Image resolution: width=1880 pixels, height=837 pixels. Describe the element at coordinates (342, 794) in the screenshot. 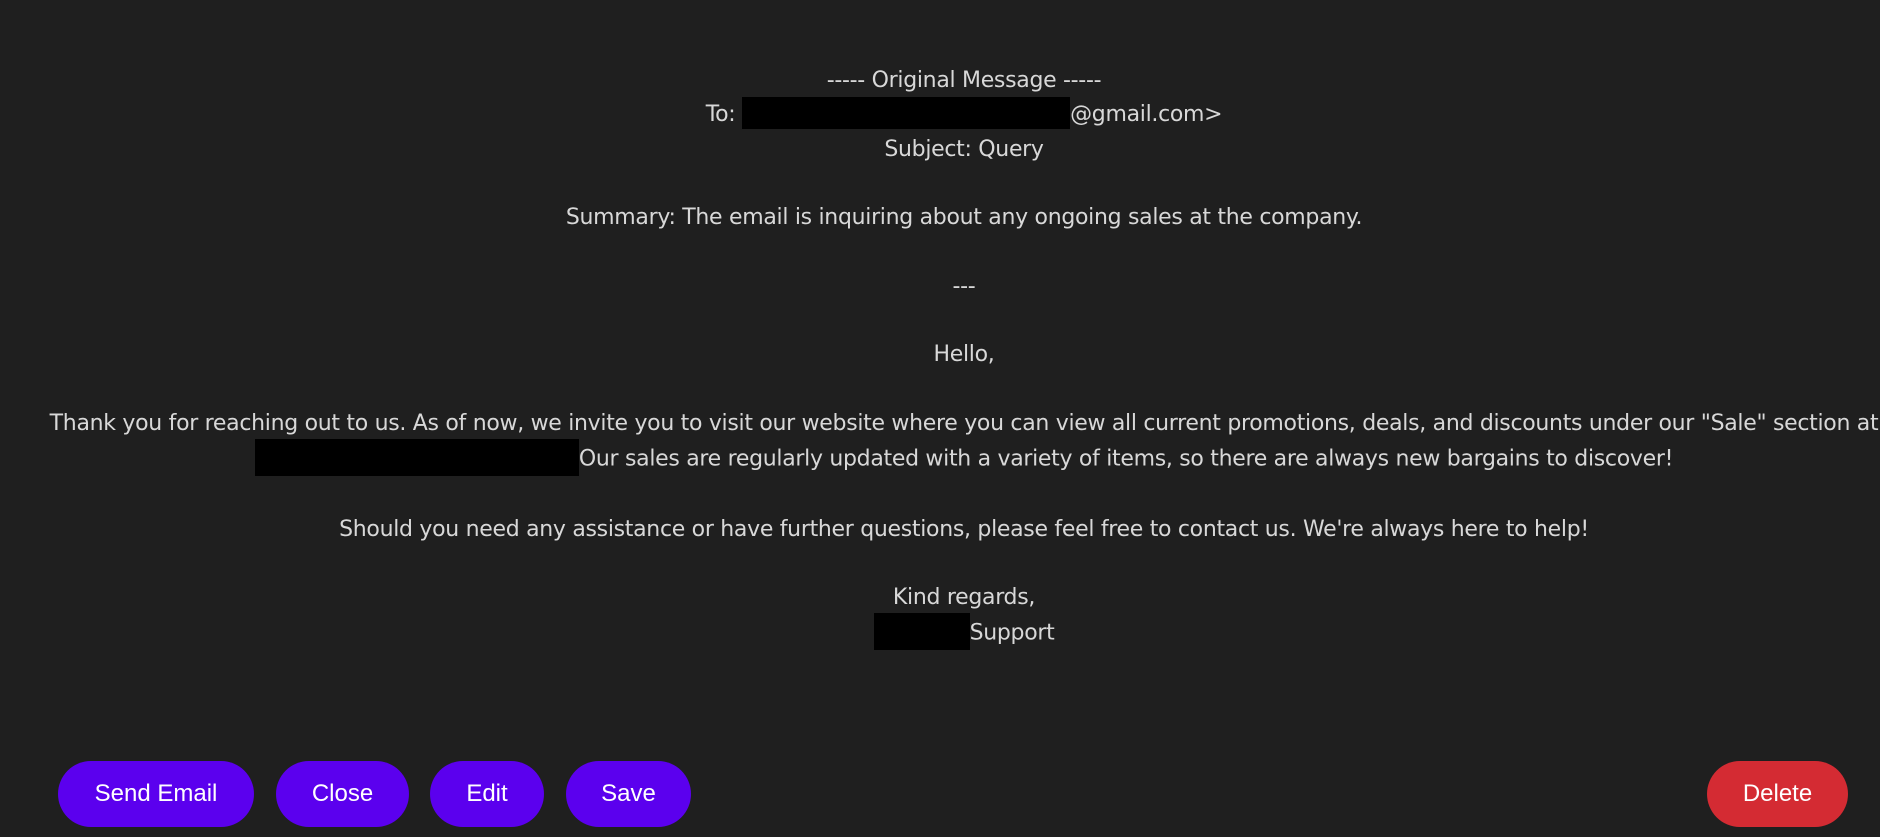

I see `close-button: Close` at that location.